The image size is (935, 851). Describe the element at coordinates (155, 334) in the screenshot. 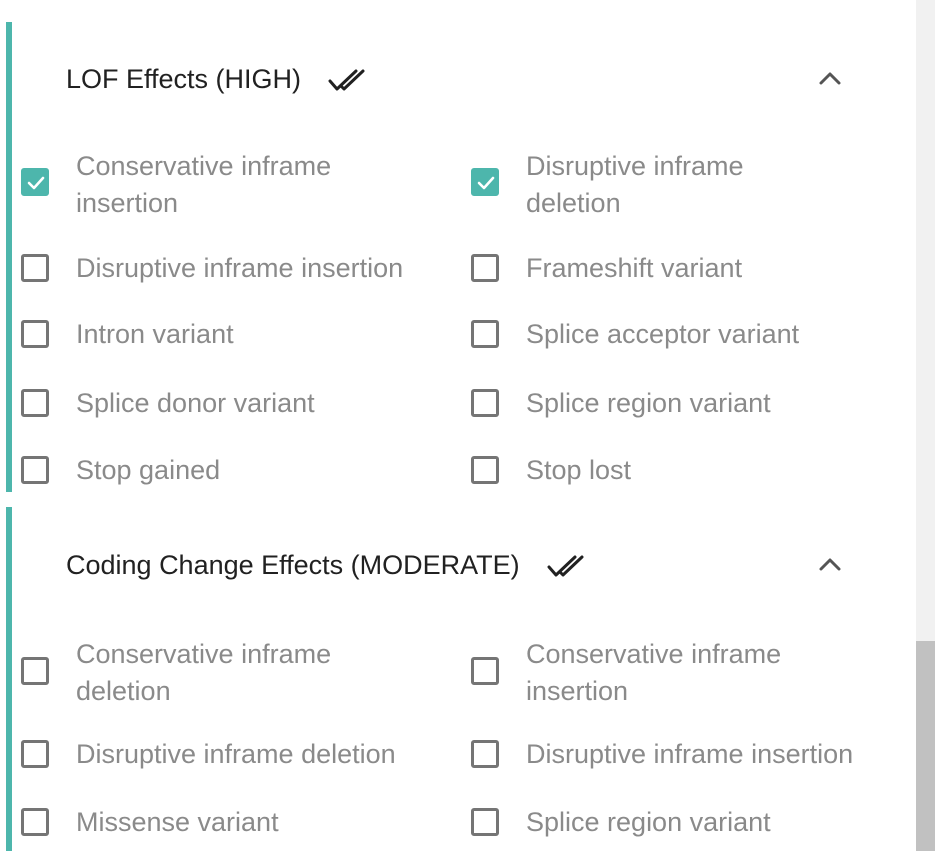

I see `checkbox-label: Intron variant` at that location.